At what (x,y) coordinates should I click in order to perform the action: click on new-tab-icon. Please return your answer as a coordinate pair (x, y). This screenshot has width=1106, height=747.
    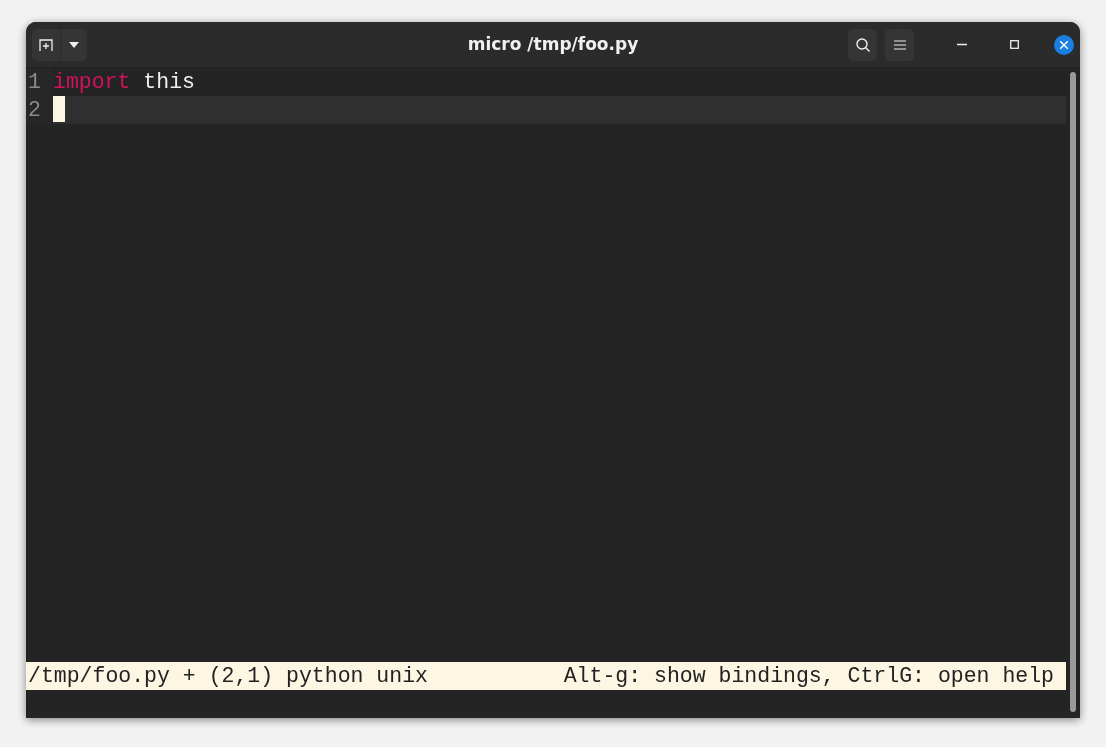
    Looking at the image, I should click on (46, 44).